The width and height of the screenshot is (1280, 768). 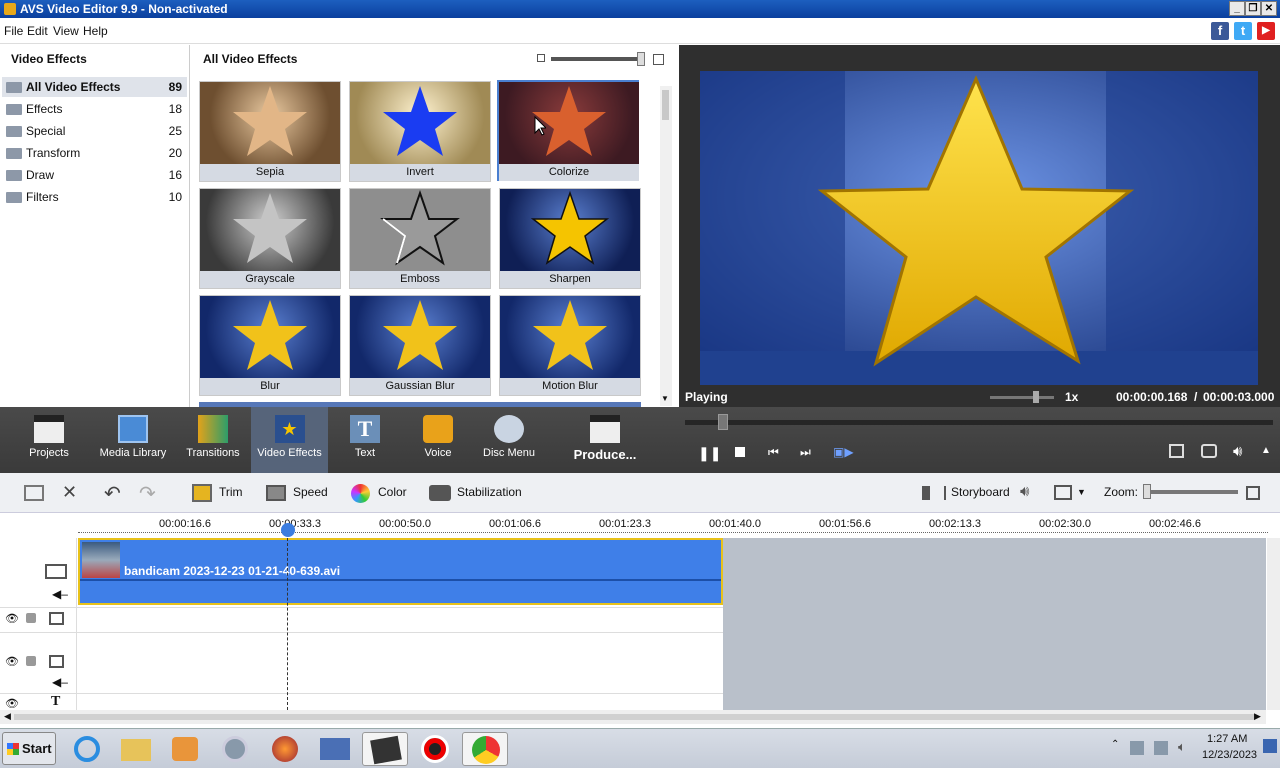 I want to click on start-button: Start, so click(x=29, y=748).